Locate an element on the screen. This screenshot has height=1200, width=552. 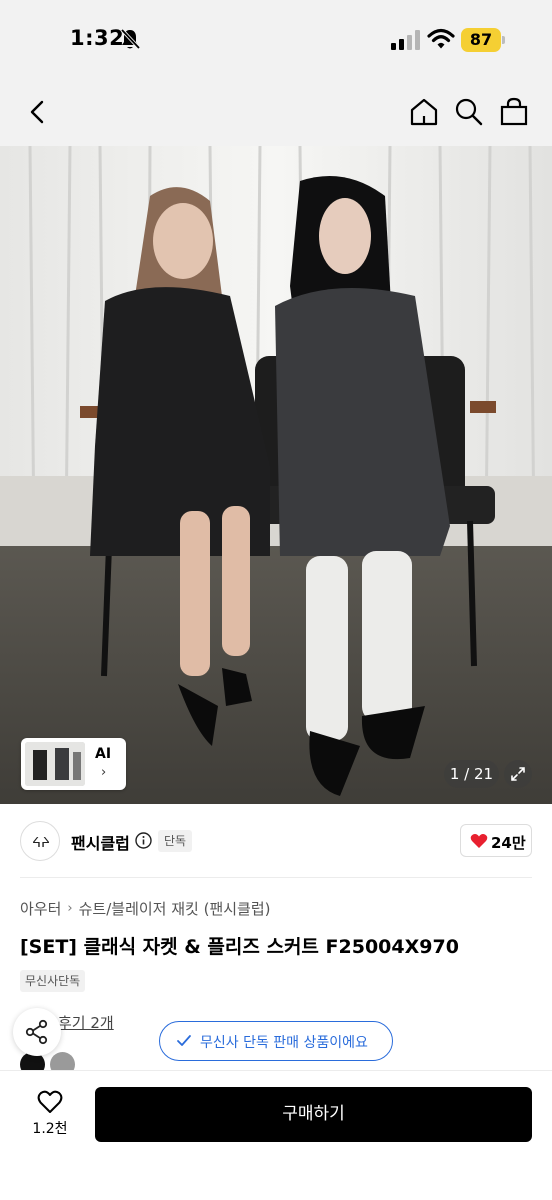
review-link: 후기 2개 is located at coordinates (86, 1022).